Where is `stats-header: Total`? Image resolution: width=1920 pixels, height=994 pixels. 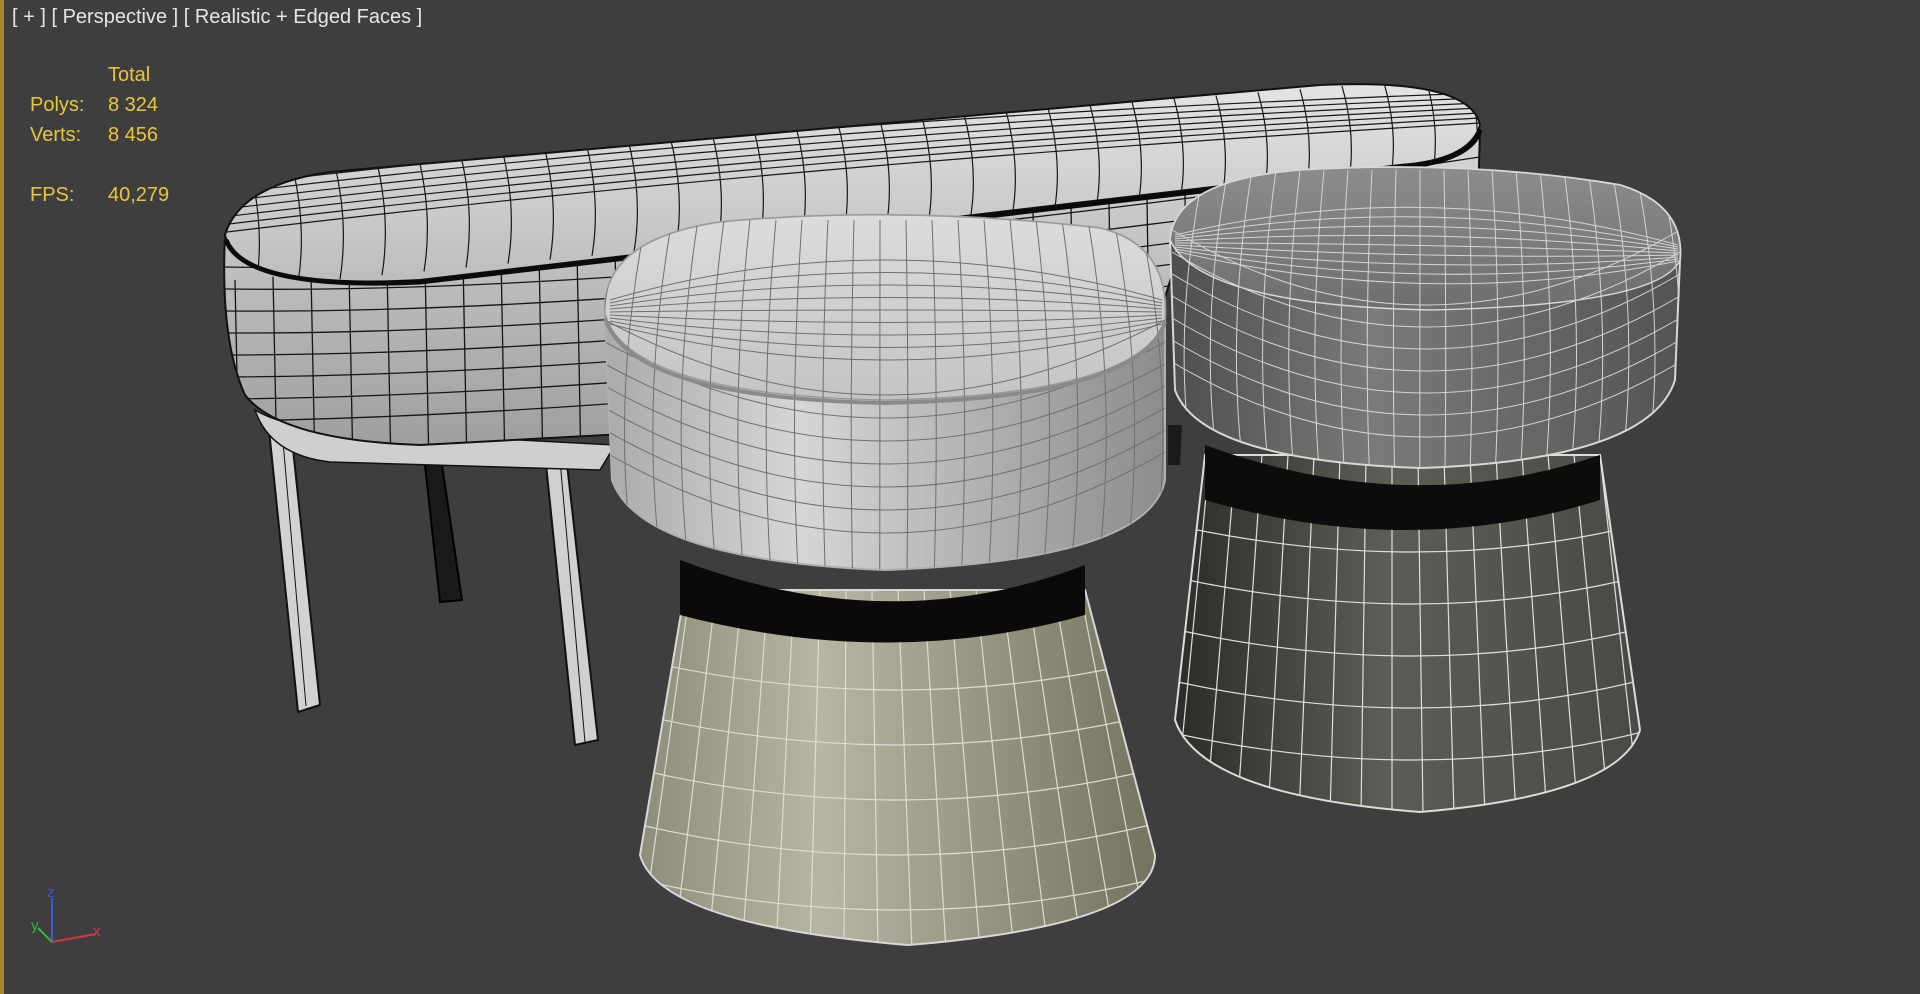 stats-header: Total is located at coordinates (129, 75).